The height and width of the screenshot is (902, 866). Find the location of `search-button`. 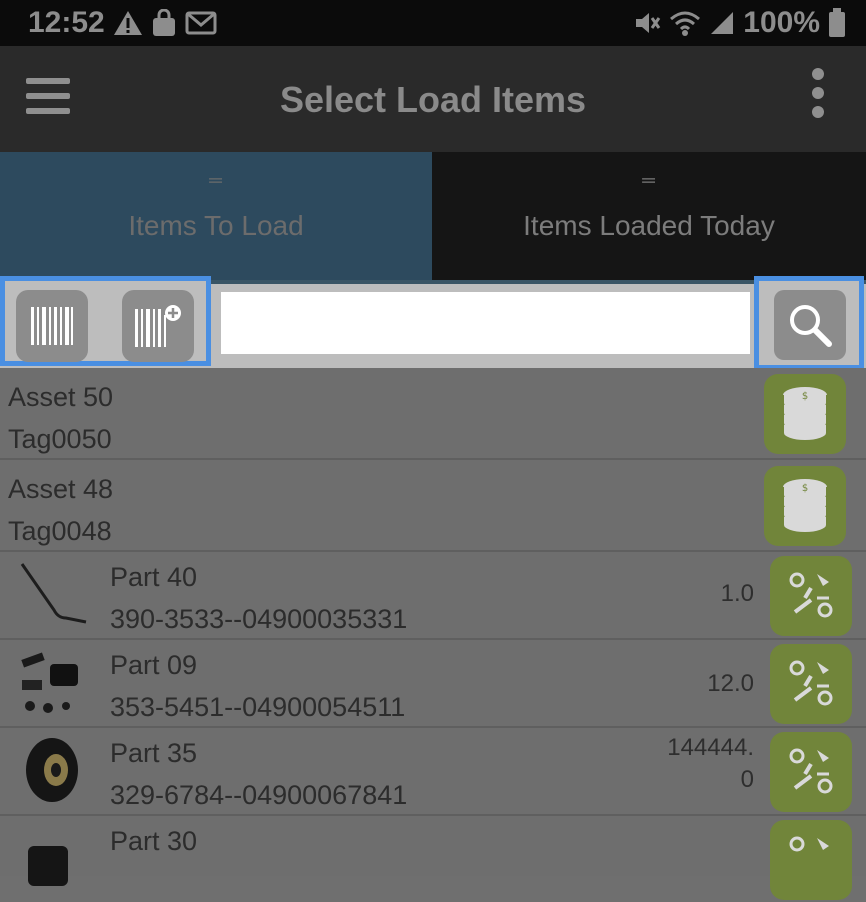

search-button is located at coordinates (810, 325).